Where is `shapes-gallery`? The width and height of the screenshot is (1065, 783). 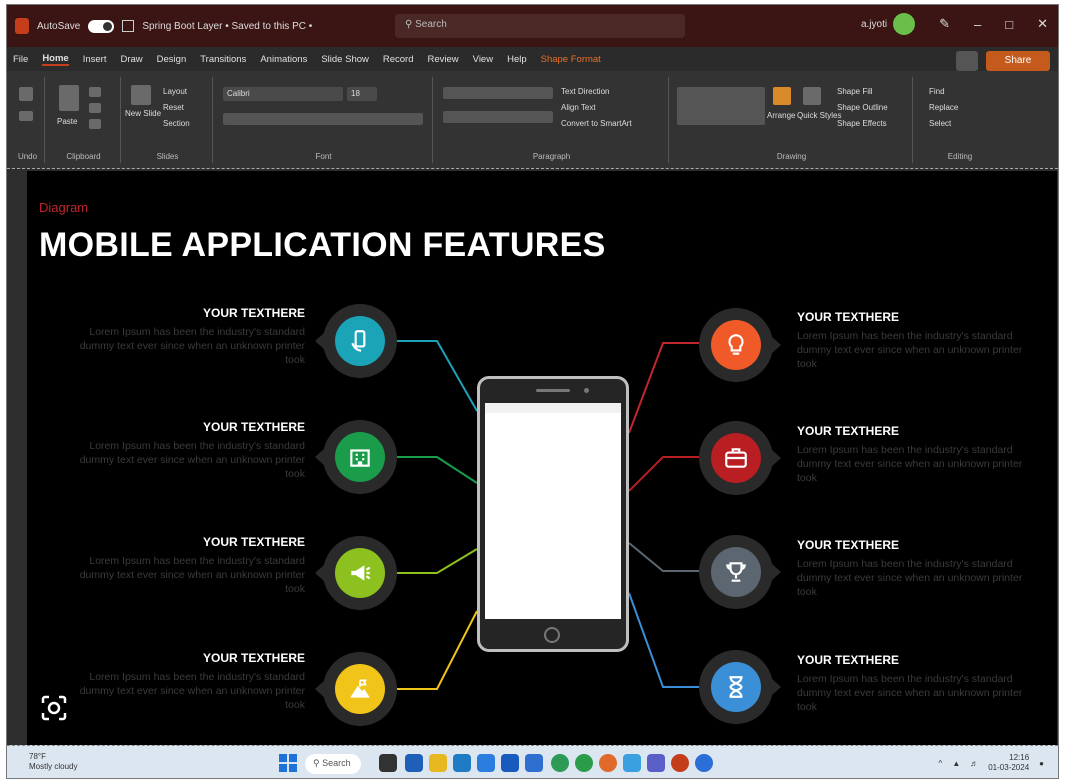
shapes-gallery is located at coordinates (721, 106).